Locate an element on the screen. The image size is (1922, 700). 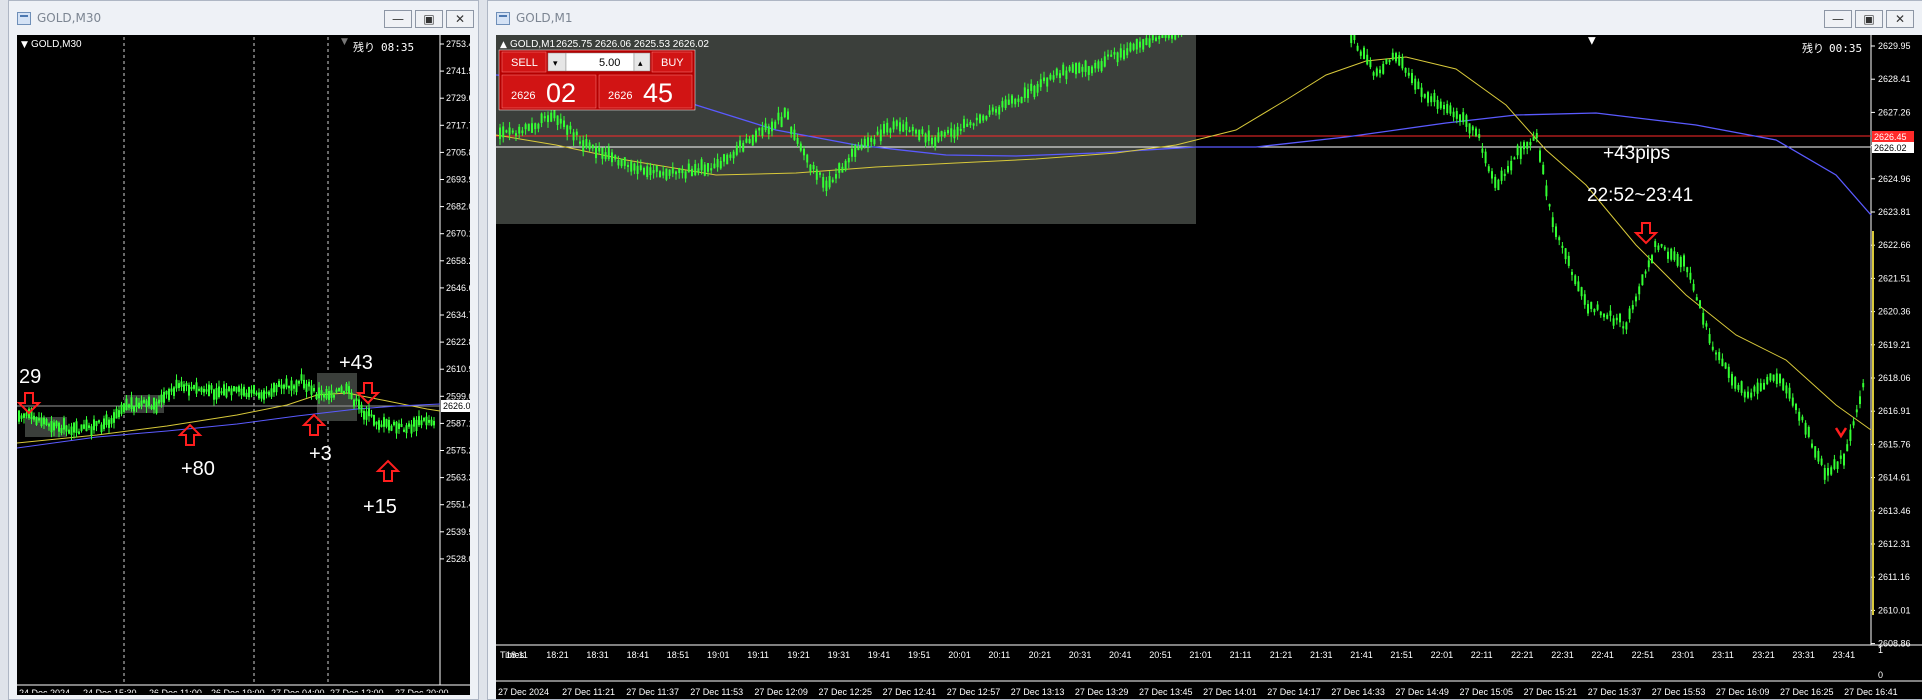
times-tick-label: 20:11 is located at coordinates (999, 655).